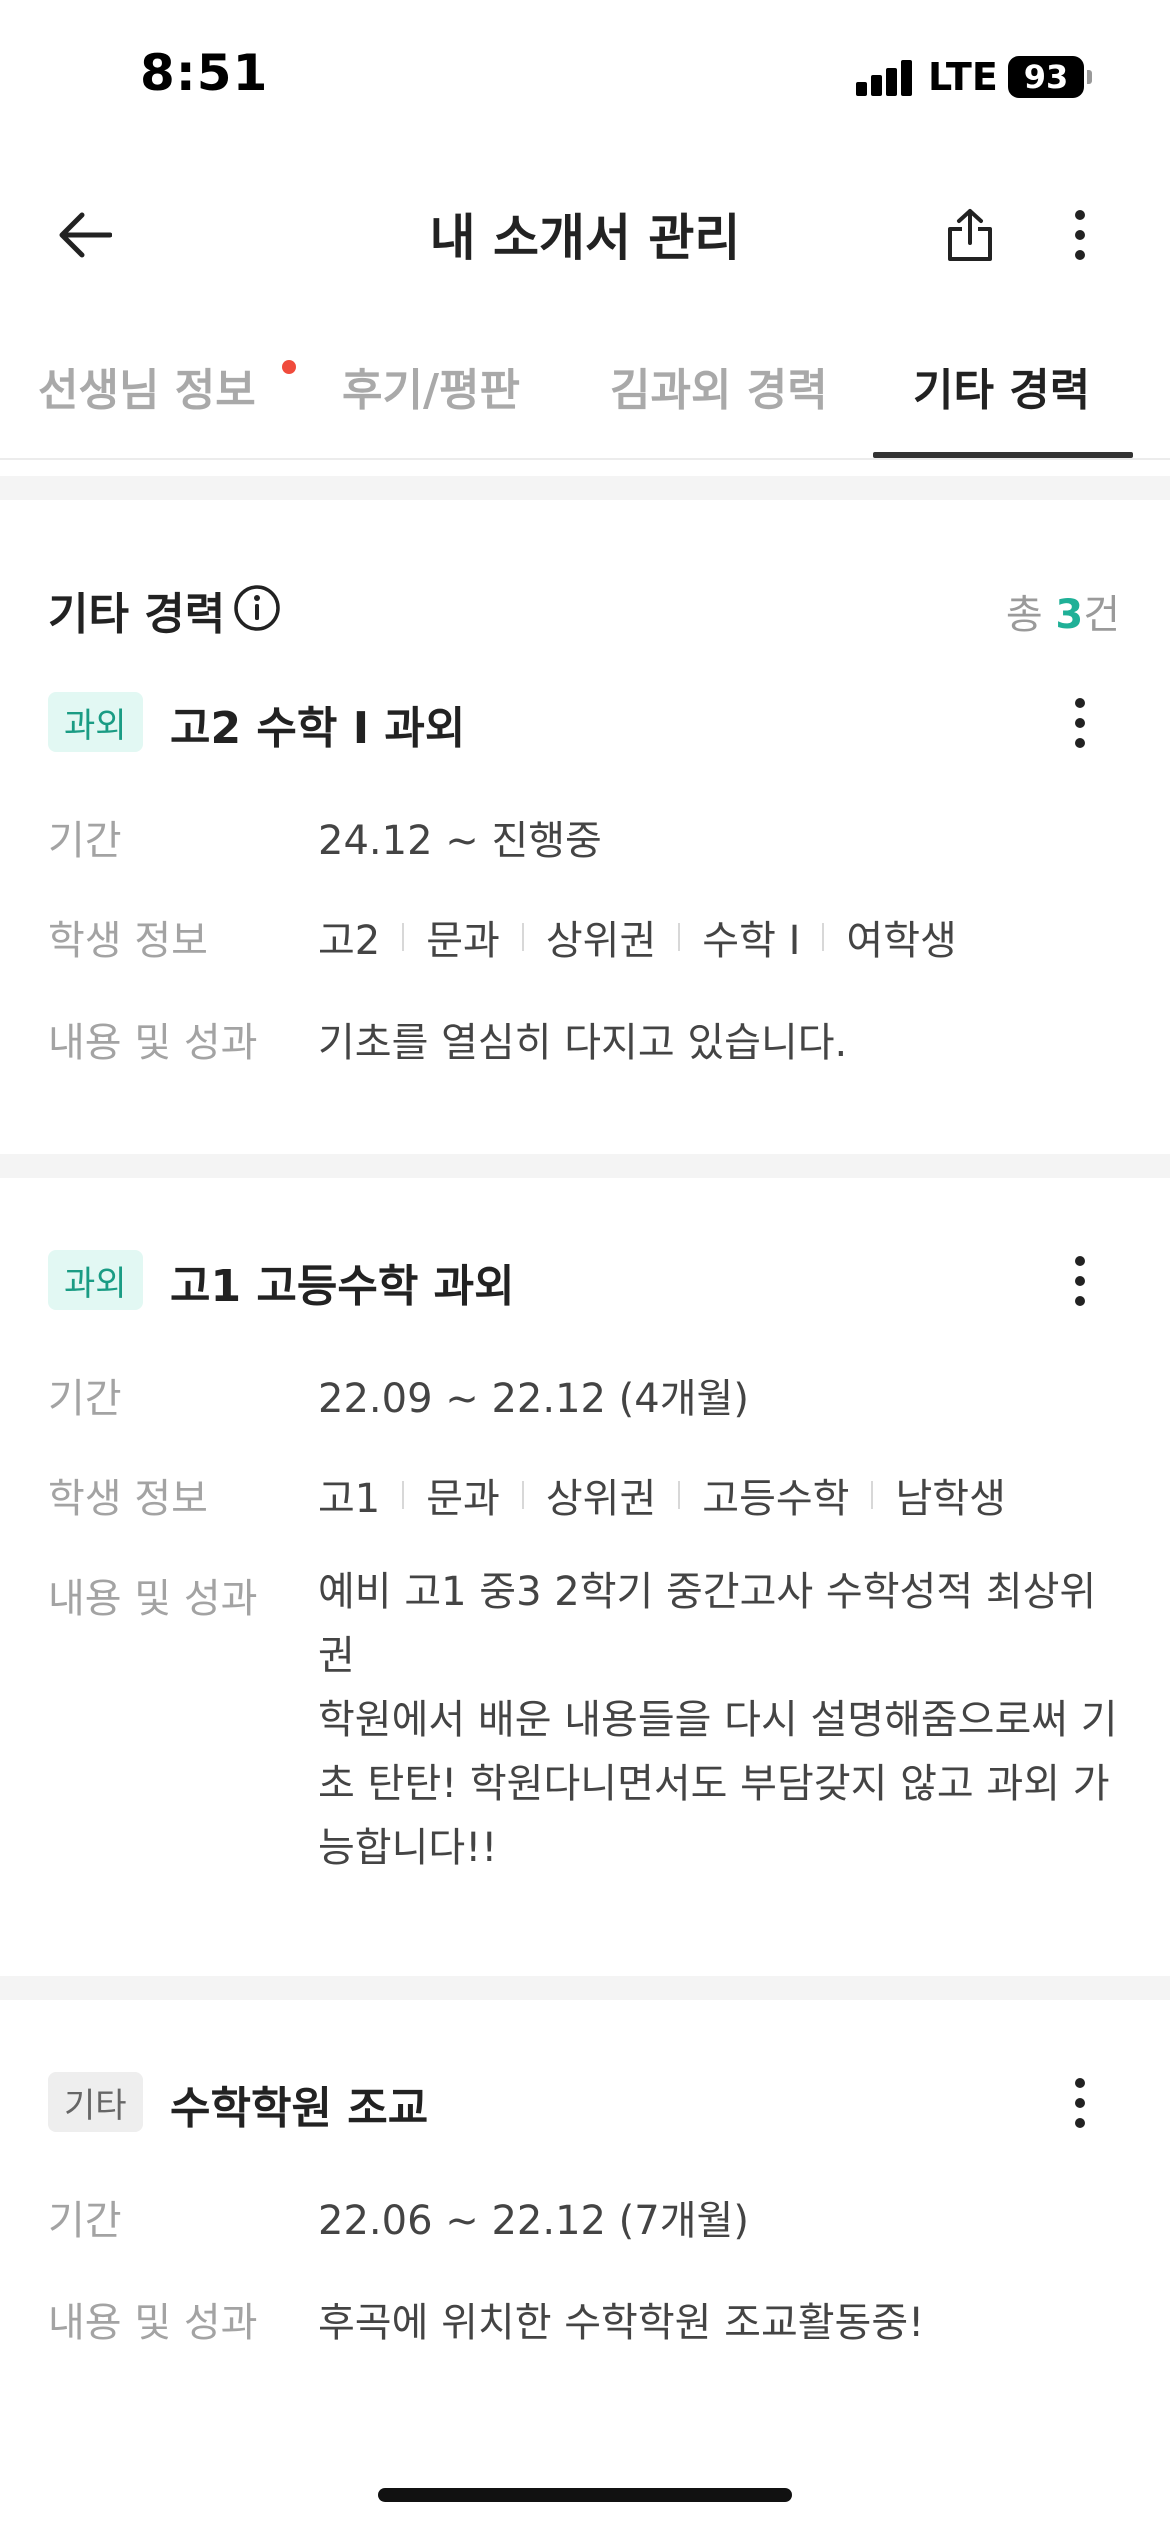 The image size is (1170, 2532). What do you see at coordinates (349, 1499) in the screenshot?
I see `student-tag: 고1` at bounding box center [349, 1499].